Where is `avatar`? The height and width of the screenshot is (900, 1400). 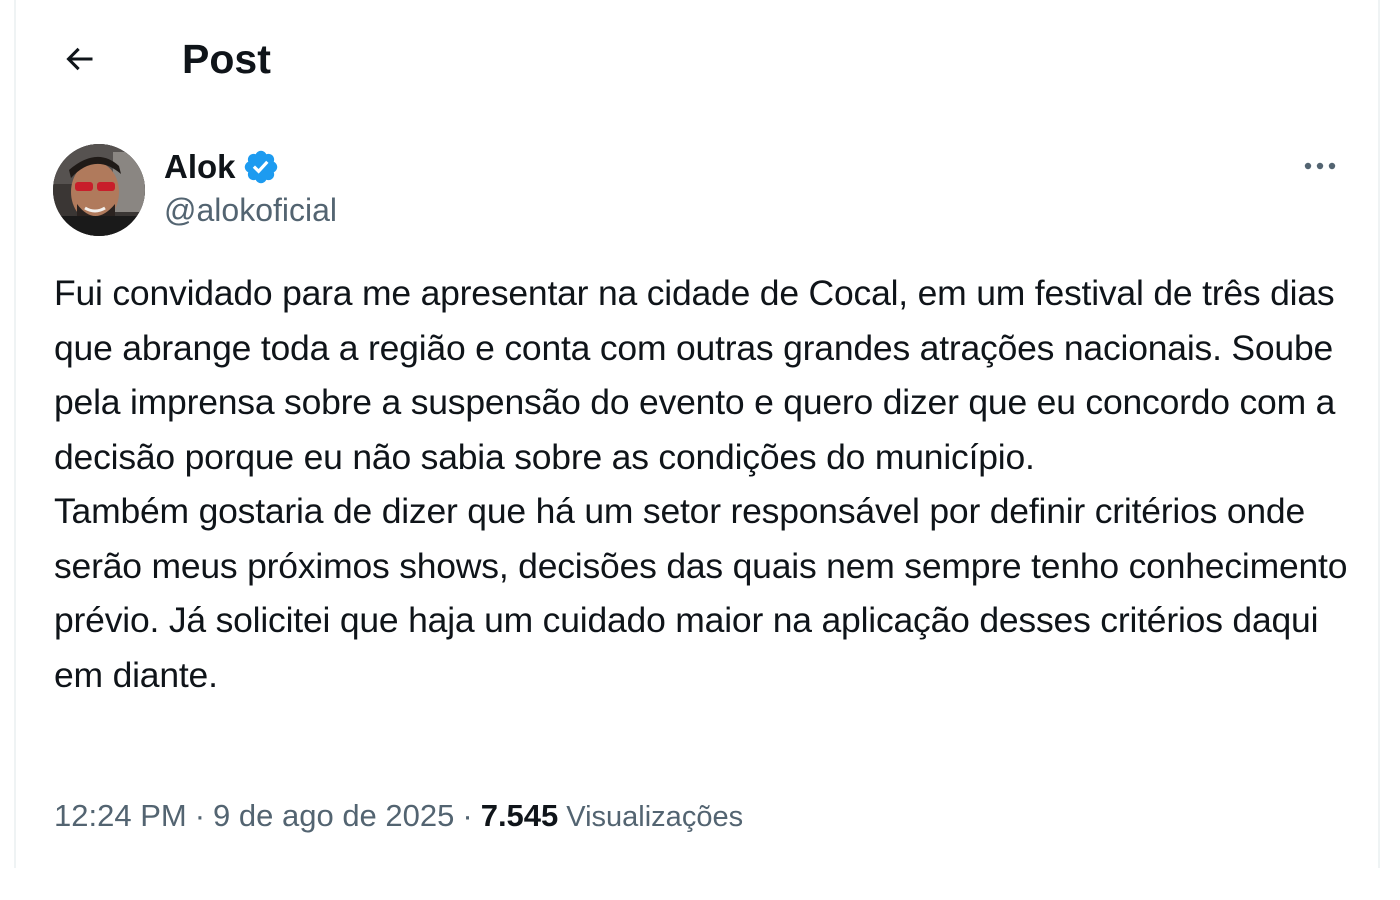 avatar is located at coordinates (99, 190).